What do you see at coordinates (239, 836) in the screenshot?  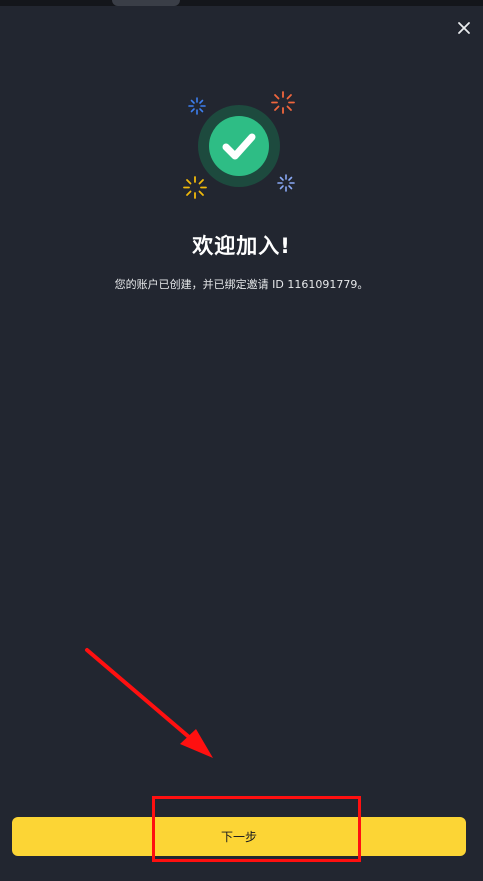 I see `next-step-button: 下一步` at bounding box center [239, 836].